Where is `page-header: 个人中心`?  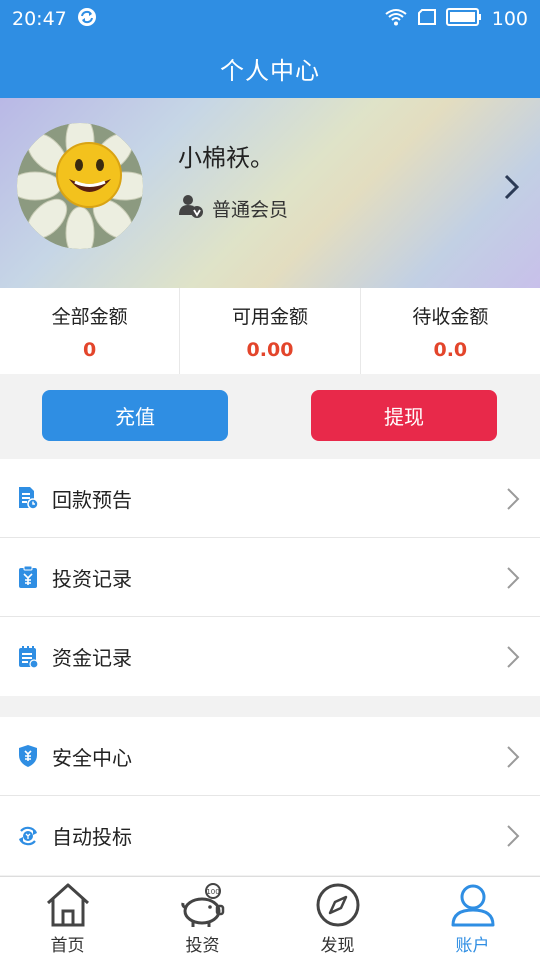 page-header: 个人中心 is located at coordinates (270, 68).